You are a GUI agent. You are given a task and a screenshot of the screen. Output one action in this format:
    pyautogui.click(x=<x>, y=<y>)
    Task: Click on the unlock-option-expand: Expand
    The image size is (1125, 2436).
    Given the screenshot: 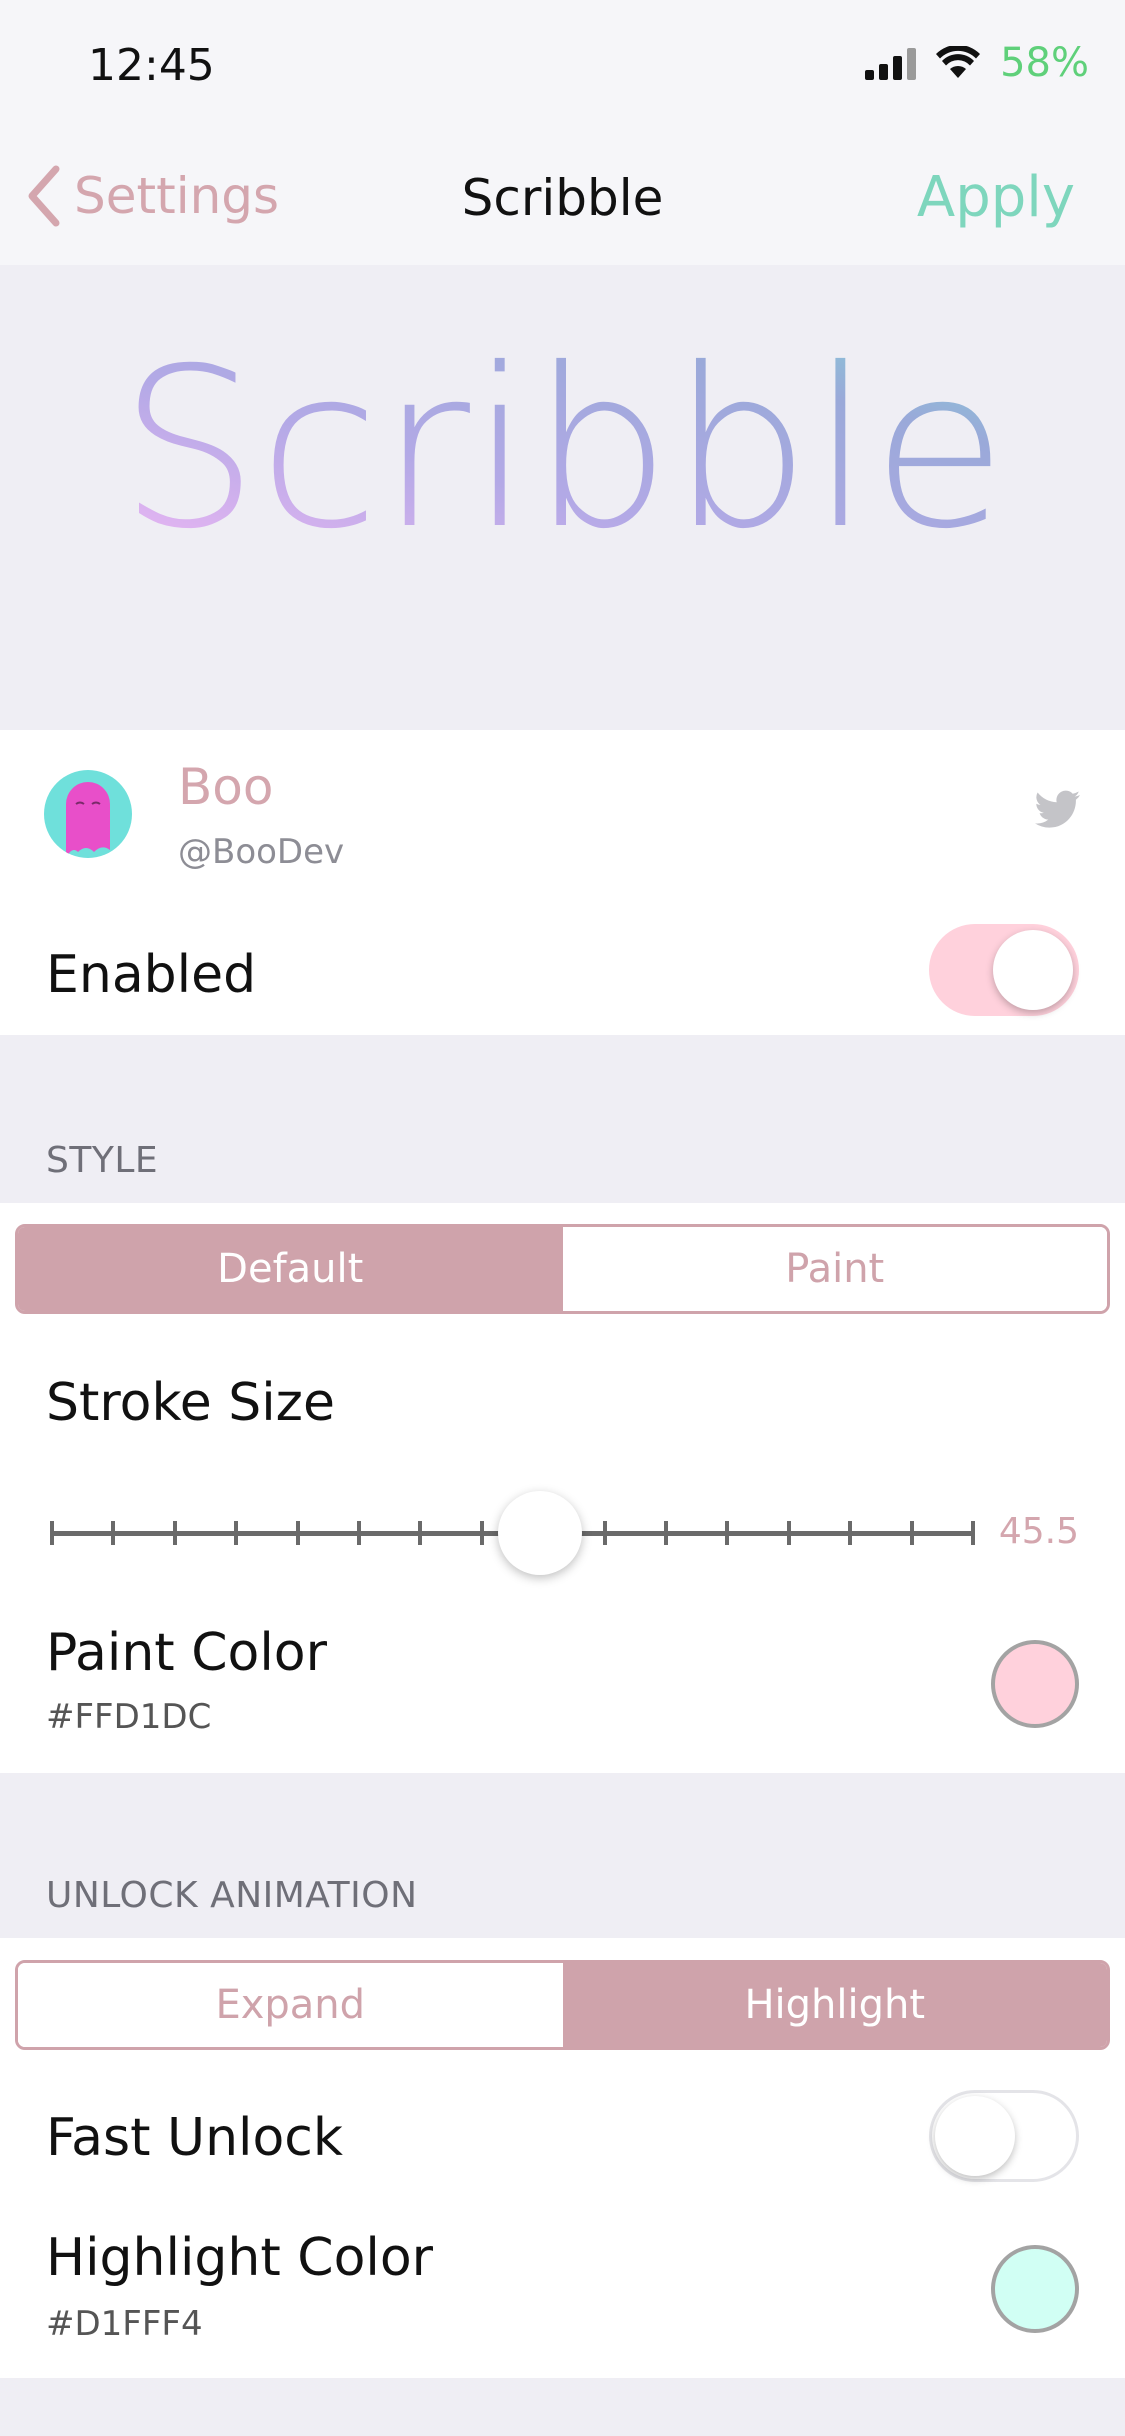 What is the action you would take?
    pyautogui.click(x=290, y=2005)
    